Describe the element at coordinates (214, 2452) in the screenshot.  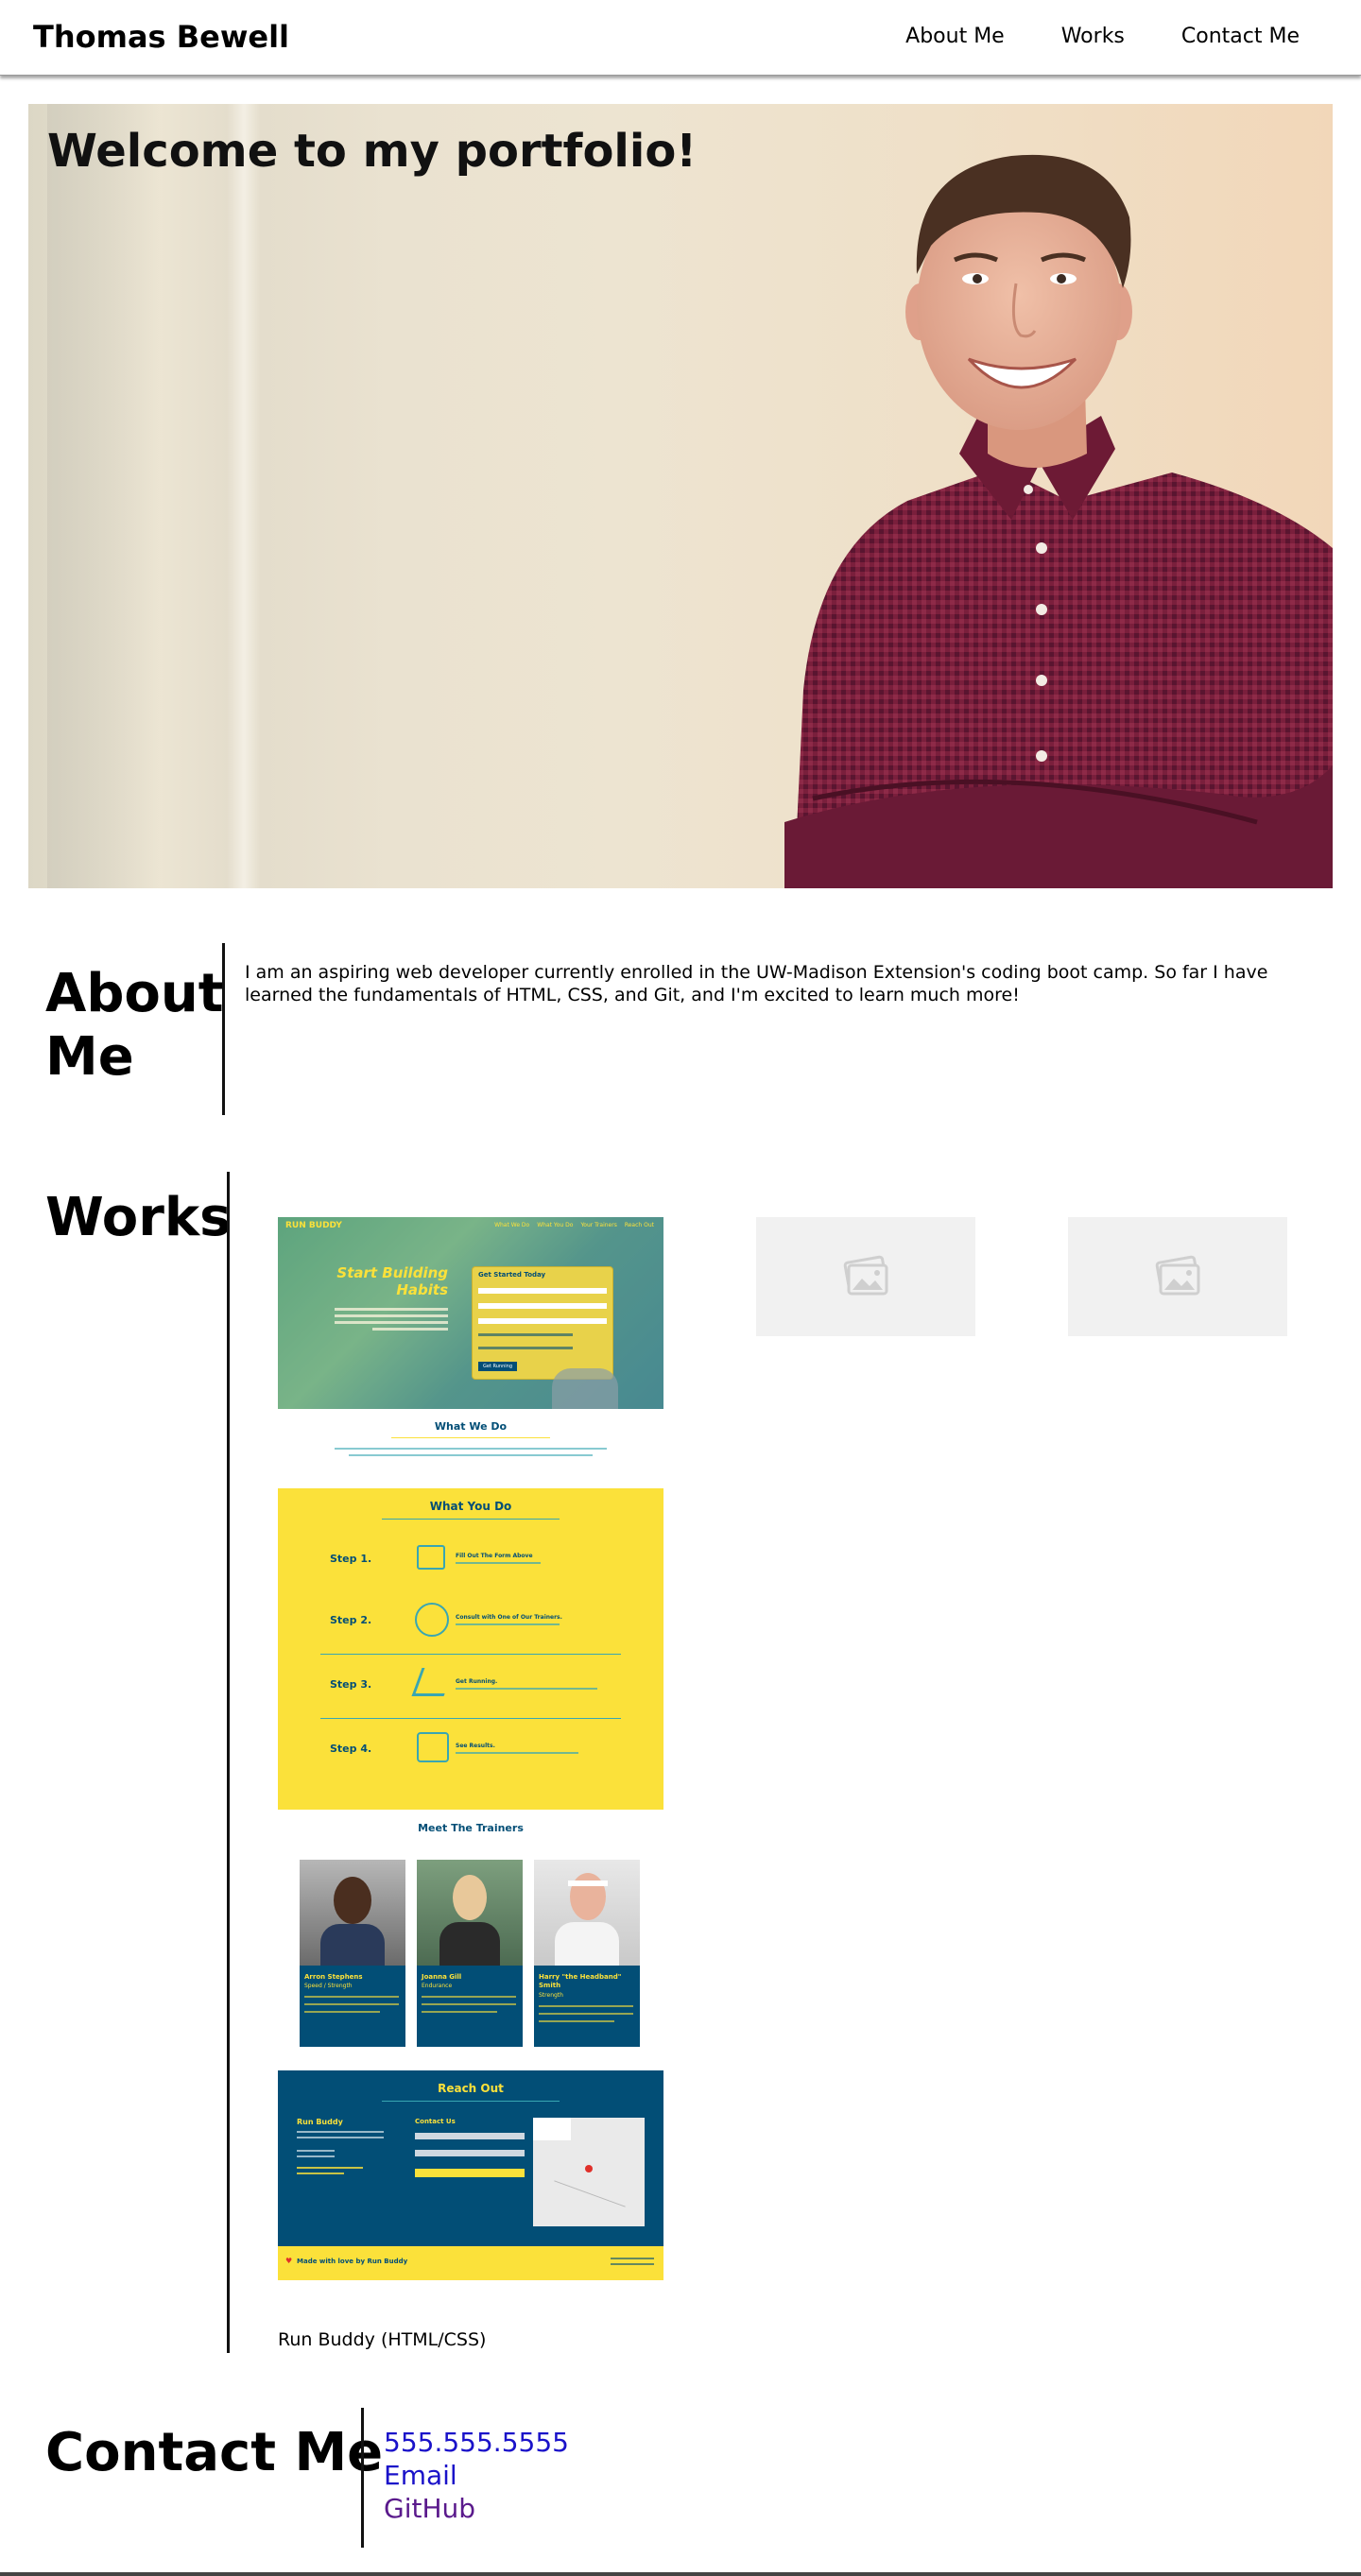
I see `contact-title: Contact Me` at that location.